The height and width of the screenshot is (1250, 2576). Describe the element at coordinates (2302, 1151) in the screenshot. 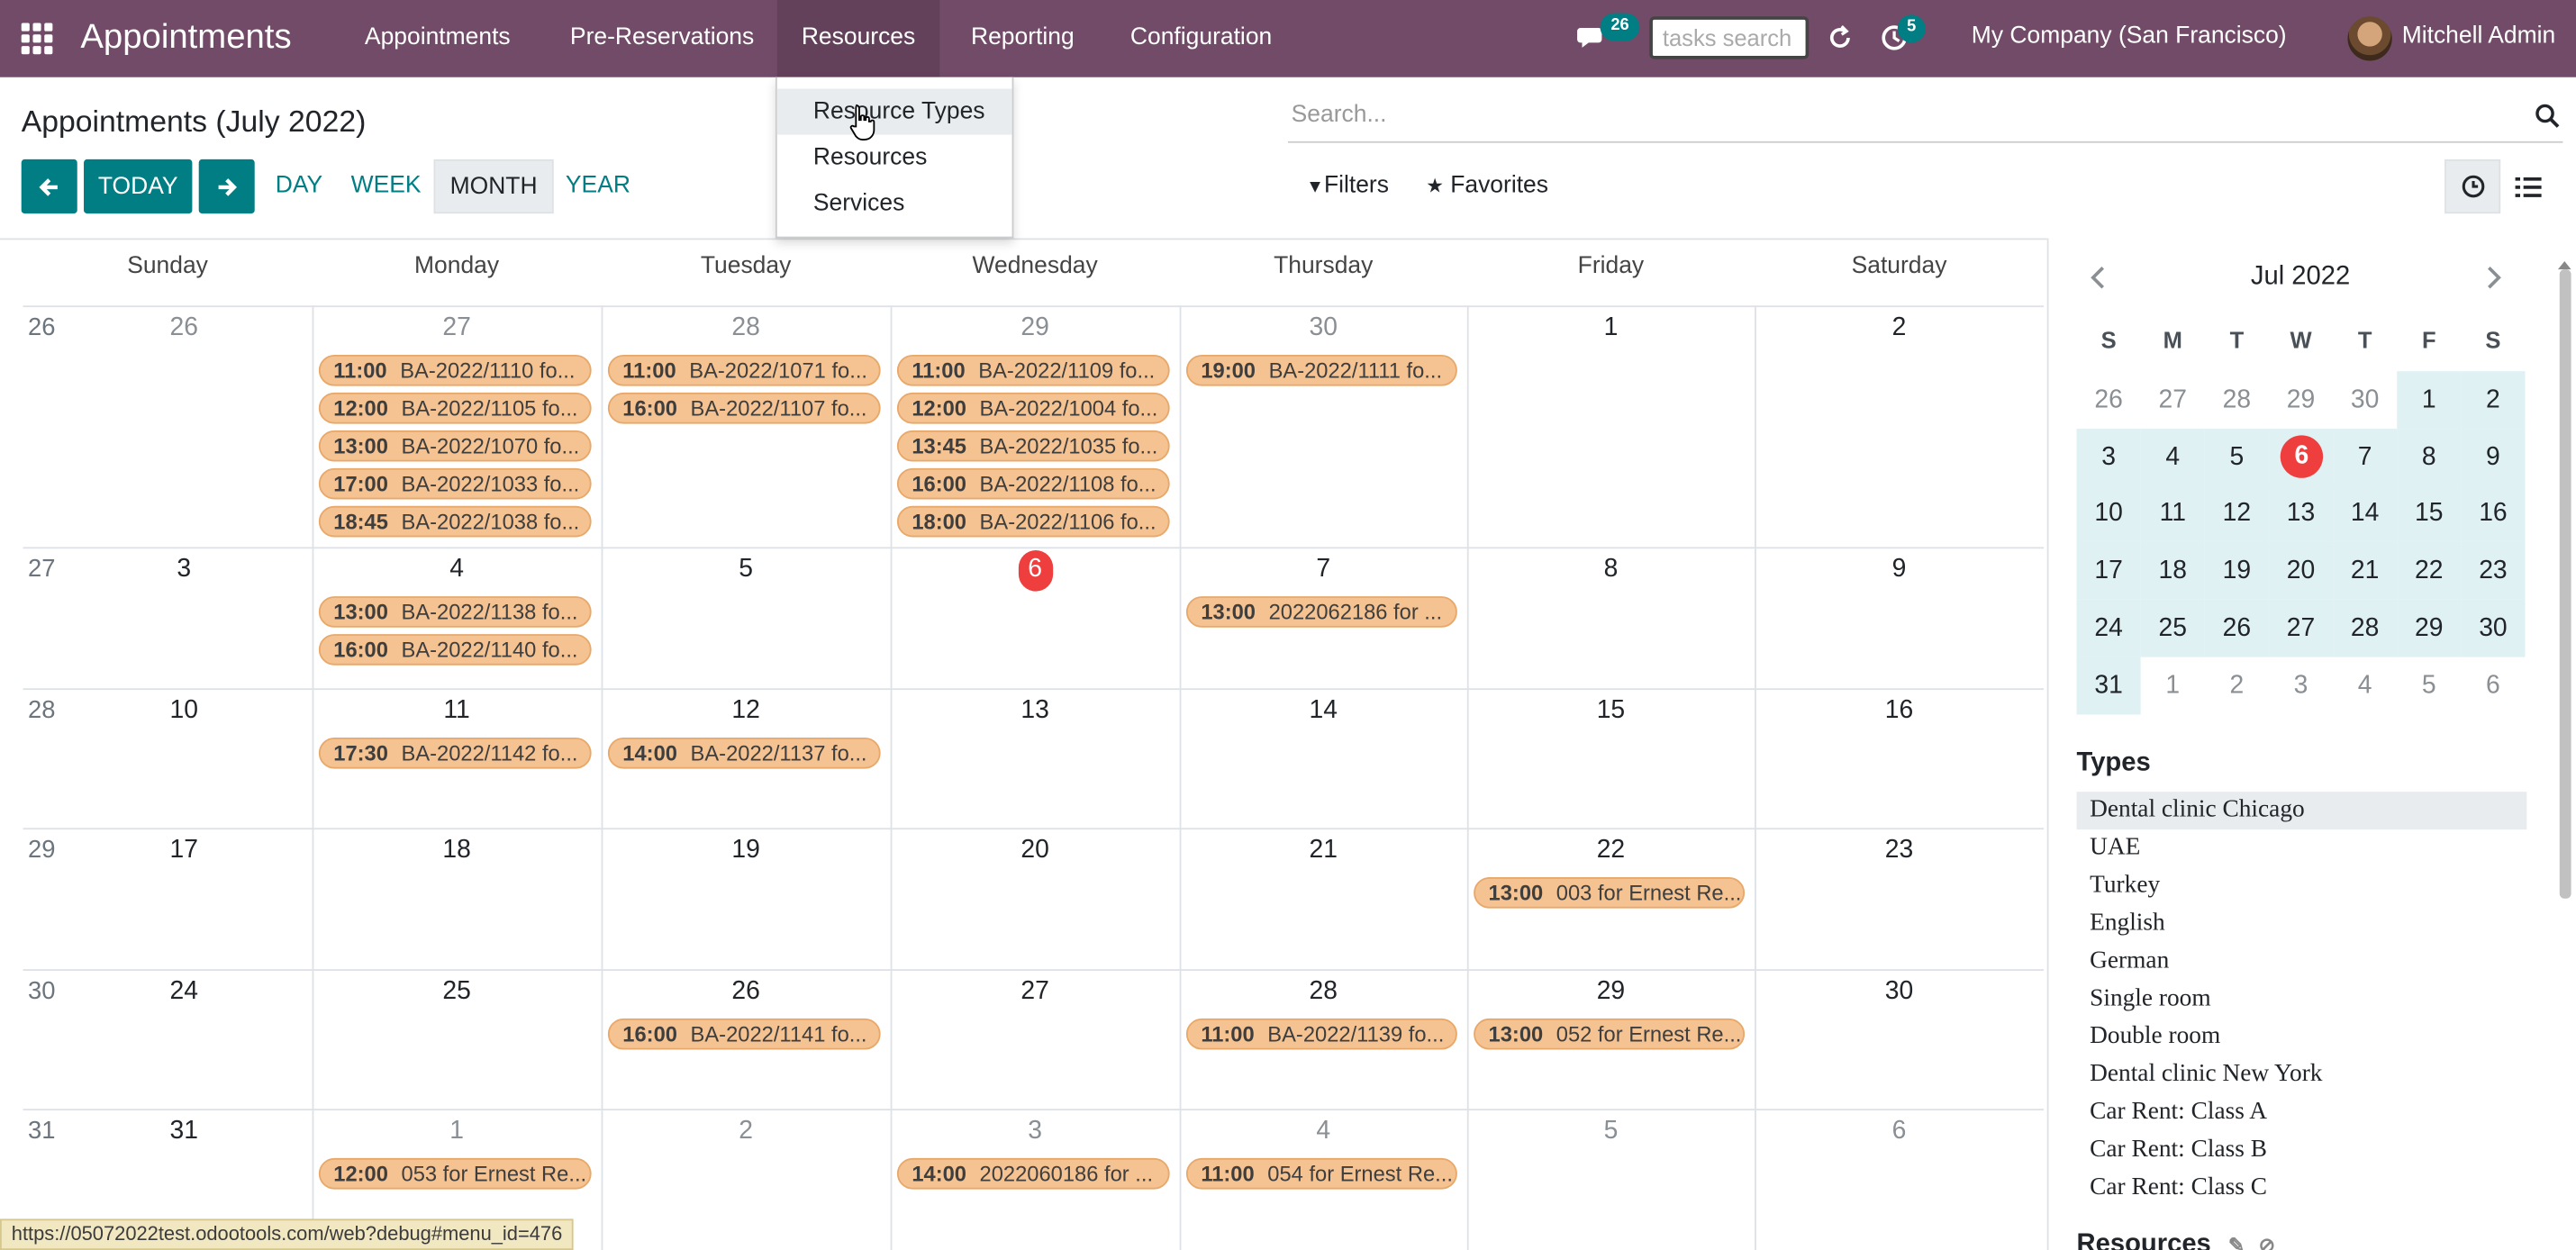

I see `type-filter-item: Car Rent: Class B` at that location.